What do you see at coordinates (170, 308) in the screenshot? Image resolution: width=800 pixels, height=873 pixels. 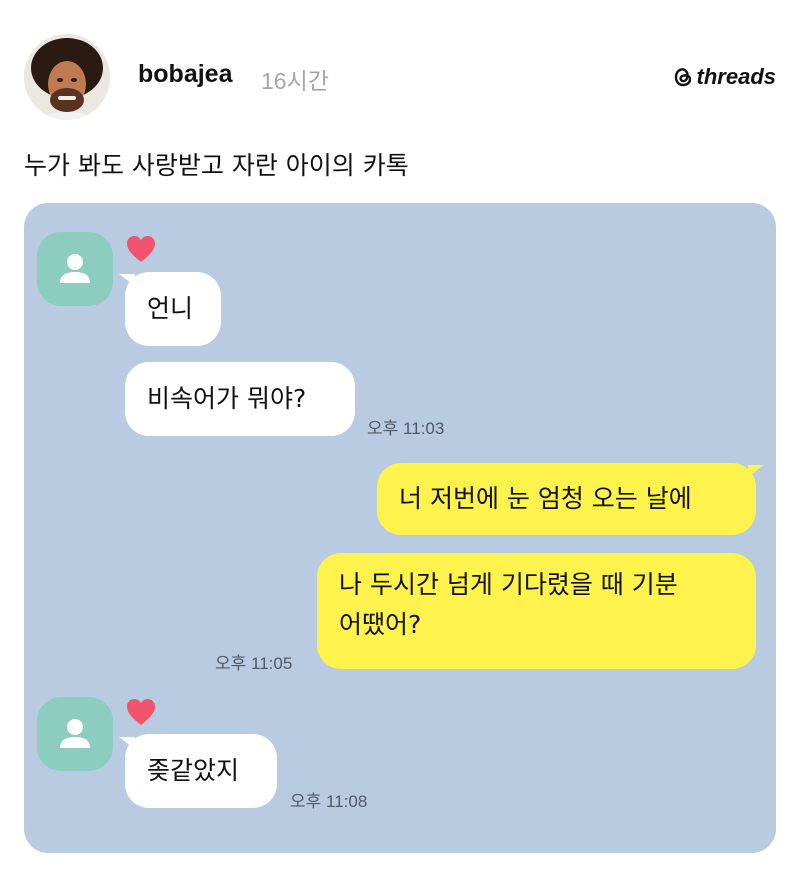 I see `message-text: 언니` at bounding box center [170, 308].